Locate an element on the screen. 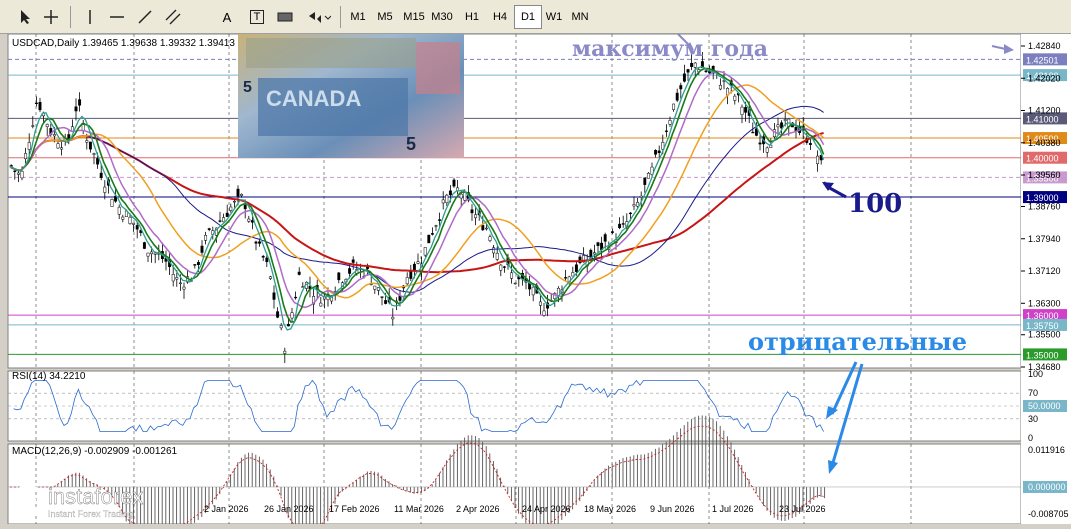 This screenshot has width=1071, height=529. macd-tick-label: -0.008705 is located at coordinates (1048, 514).